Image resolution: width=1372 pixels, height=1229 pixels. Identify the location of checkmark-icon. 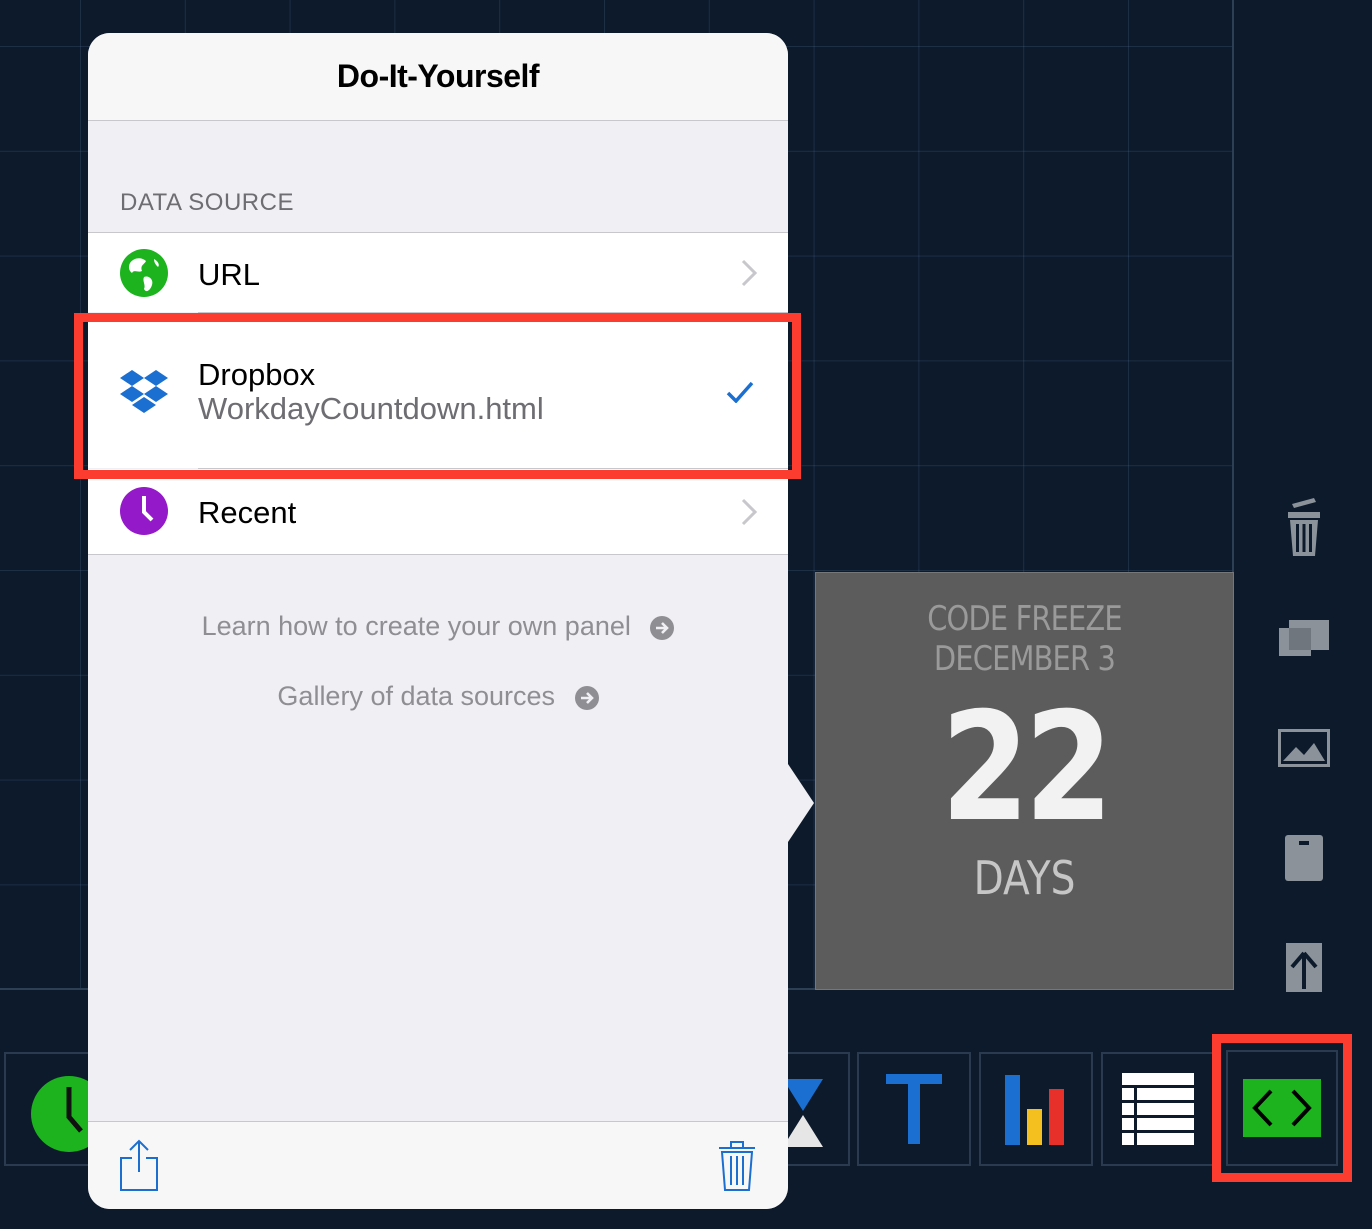
(740, 392).